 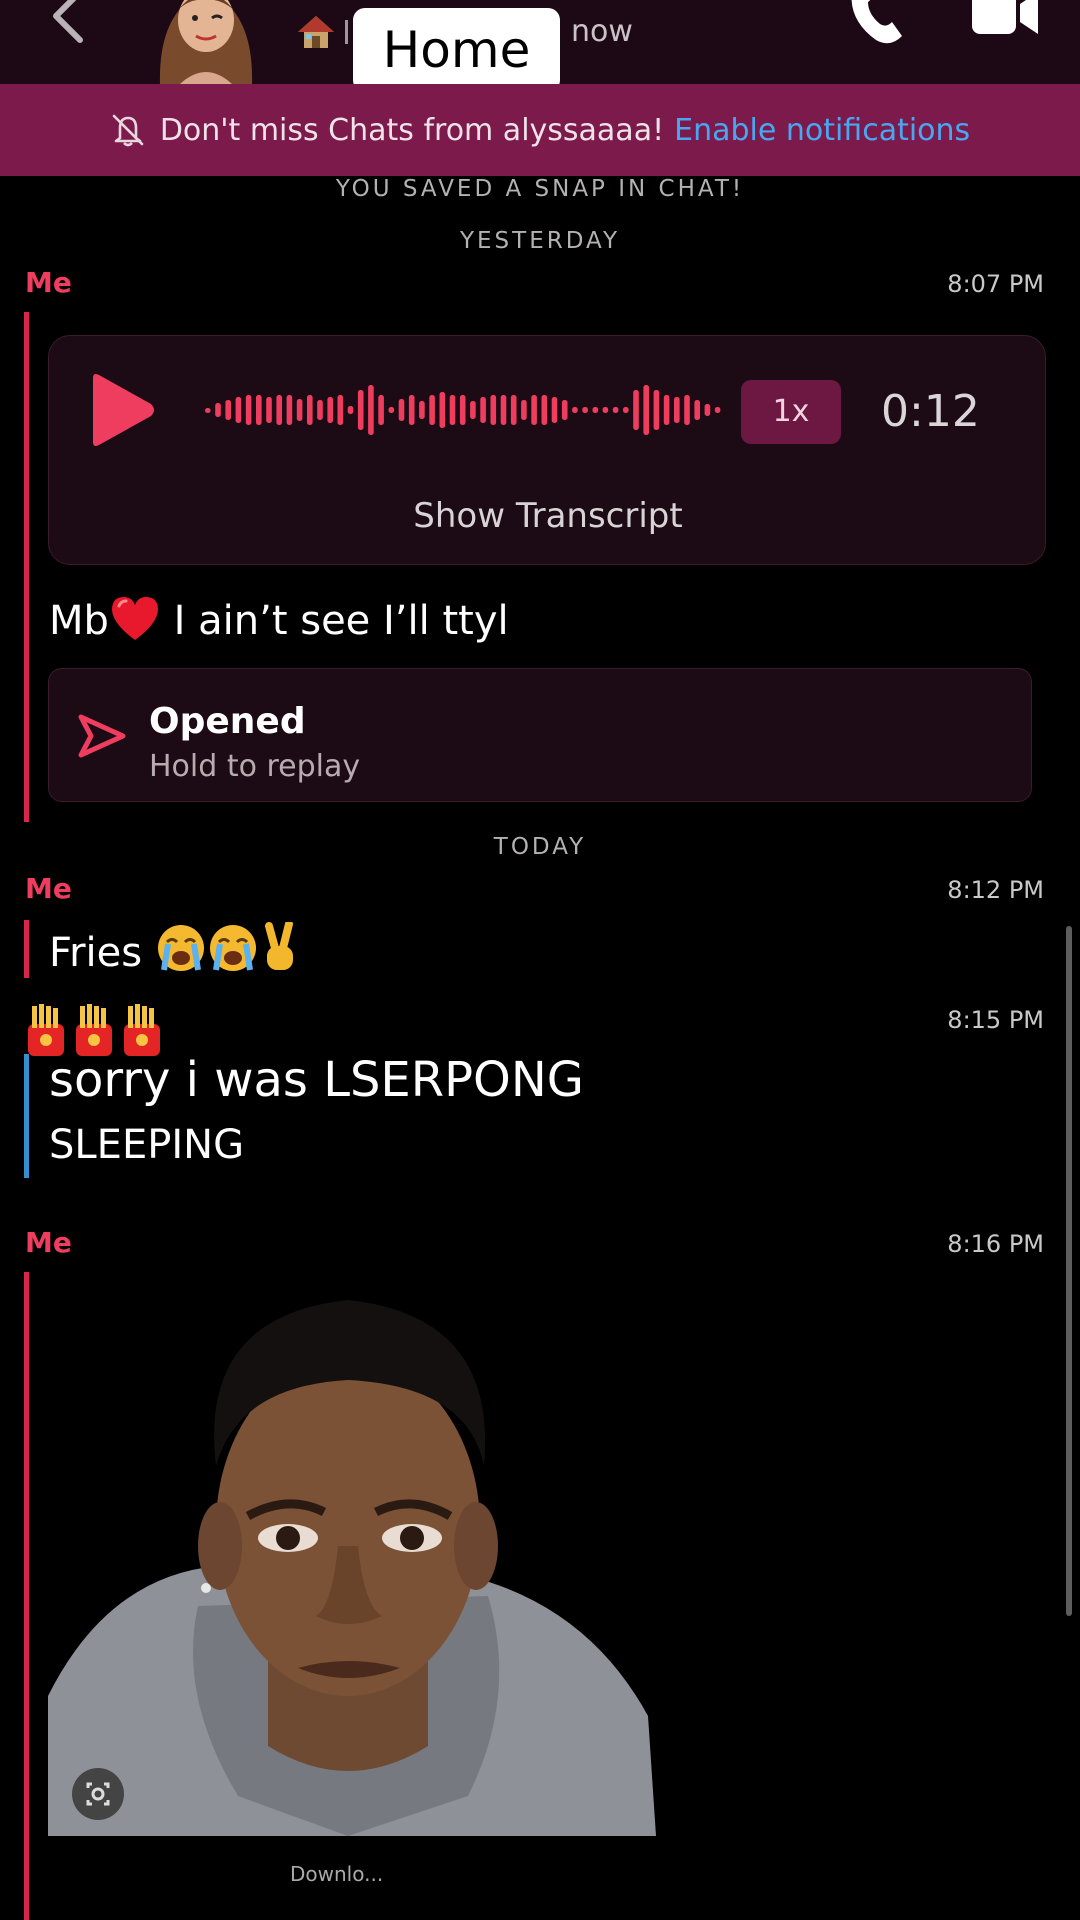 What do you see at coordinates (79, 621) in the screenshot?
I see `message-text-start: Mb` at bounding box center [79, 621].